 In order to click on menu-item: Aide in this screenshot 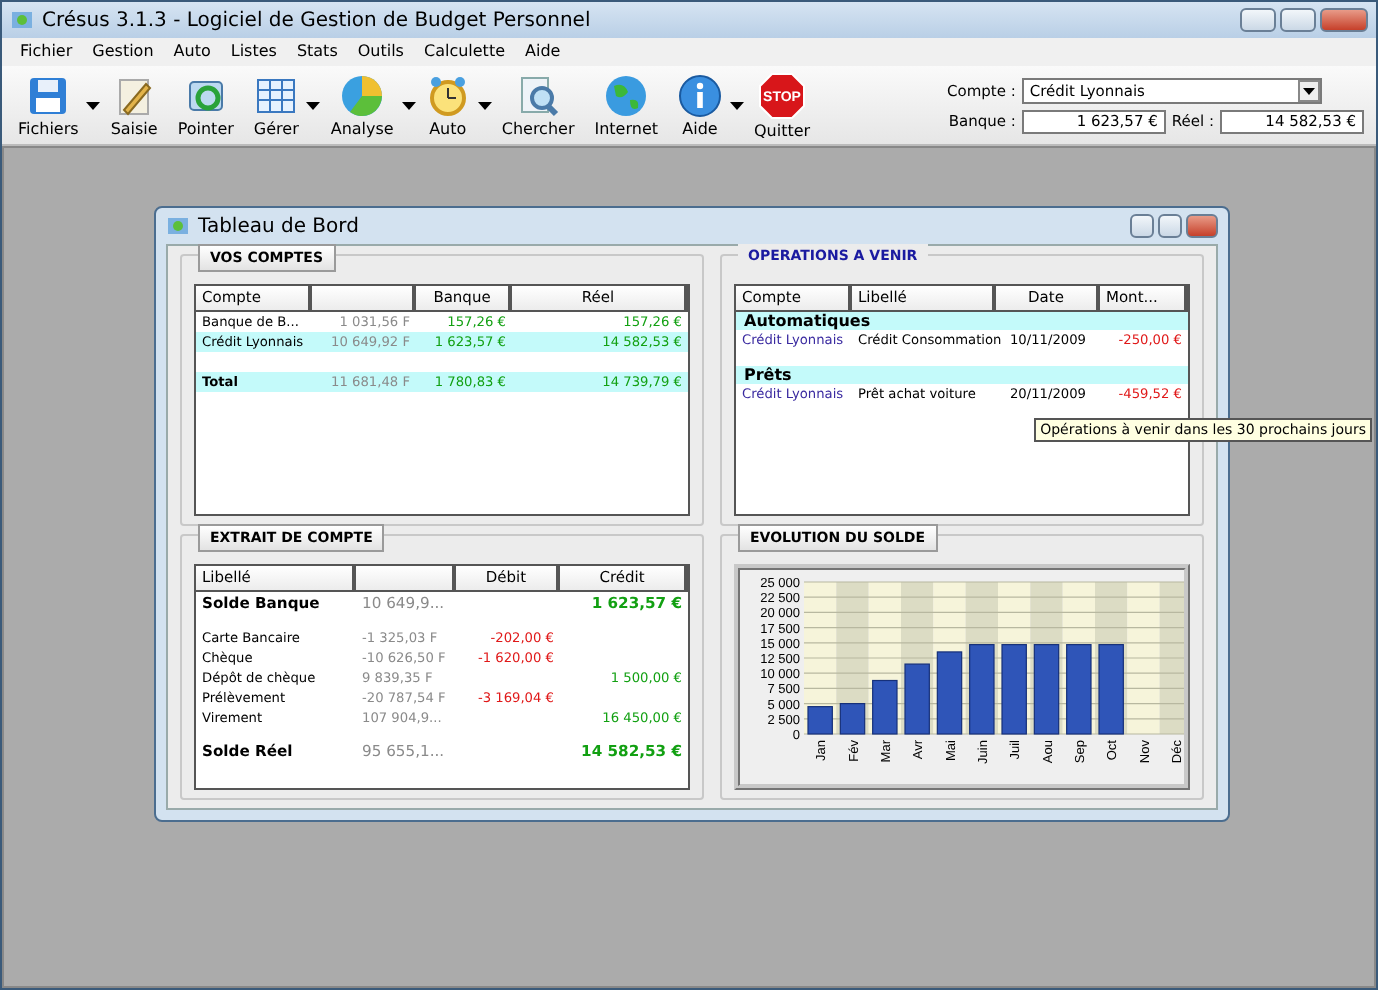, I will do `click(543, 52)`.